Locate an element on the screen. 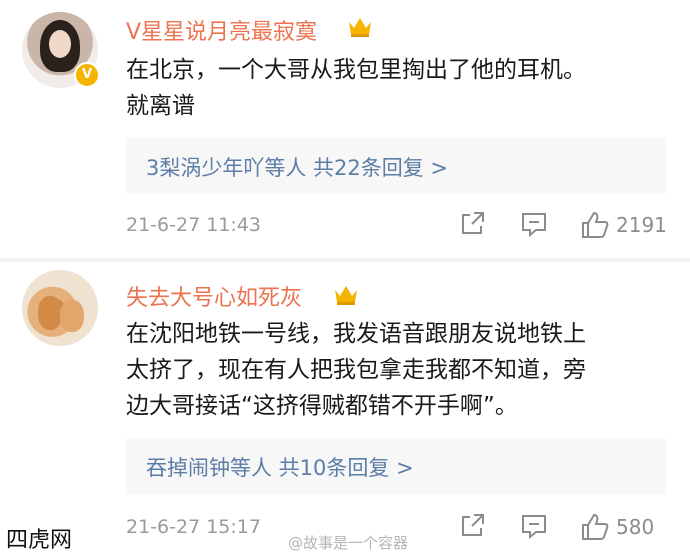  username: V星星说月亮最寂寞 is located at coordinates (221, 30).